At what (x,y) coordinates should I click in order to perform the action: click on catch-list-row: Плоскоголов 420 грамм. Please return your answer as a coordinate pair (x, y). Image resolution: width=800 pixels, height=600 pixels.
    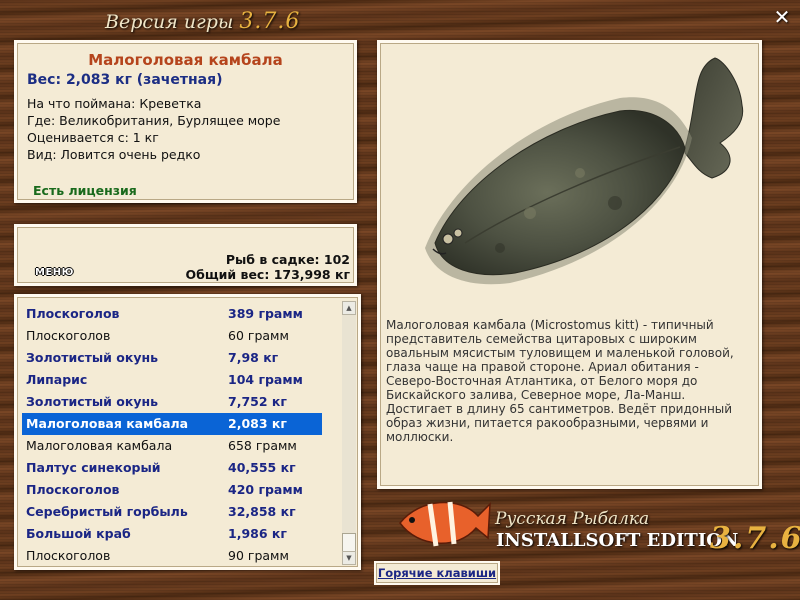
    Looking at the image, I should click on (172, 490).